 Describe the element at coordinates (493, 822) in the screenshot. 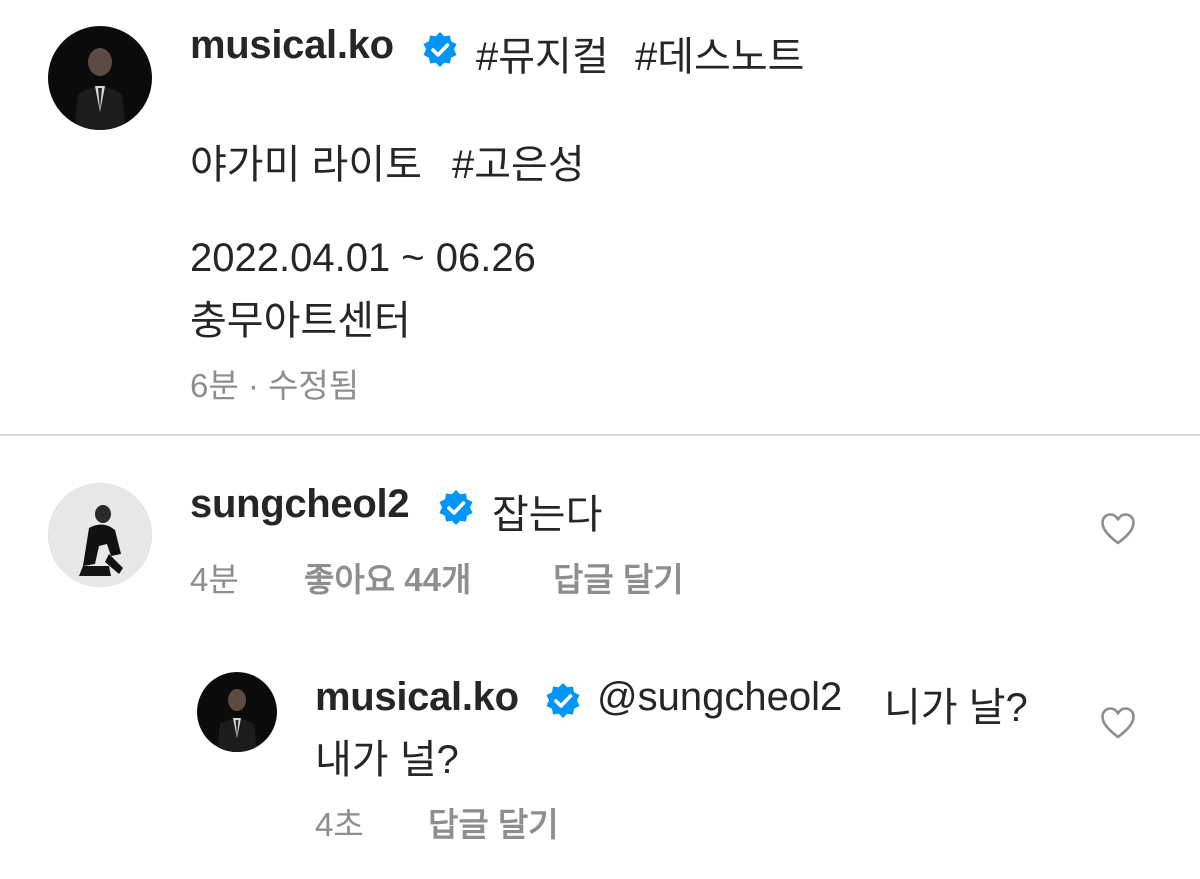

I see `reply-reply-button: 답글 달기` at that location.